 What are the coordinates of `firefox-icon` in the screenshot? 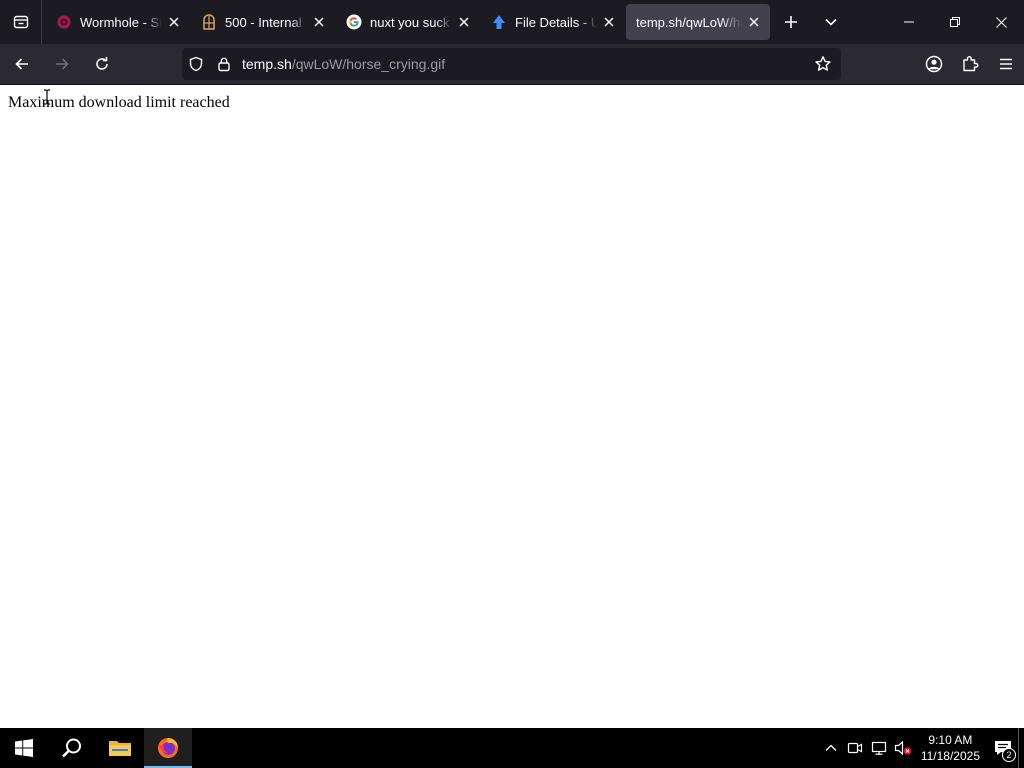 It's located at (168, 748).